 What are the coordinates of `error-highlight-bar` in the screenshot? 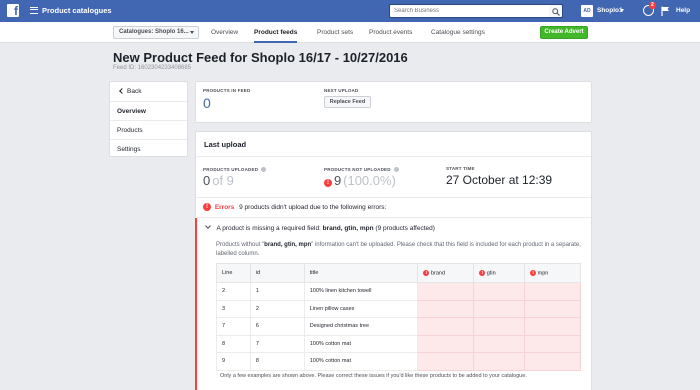 It's located at (196, 304).